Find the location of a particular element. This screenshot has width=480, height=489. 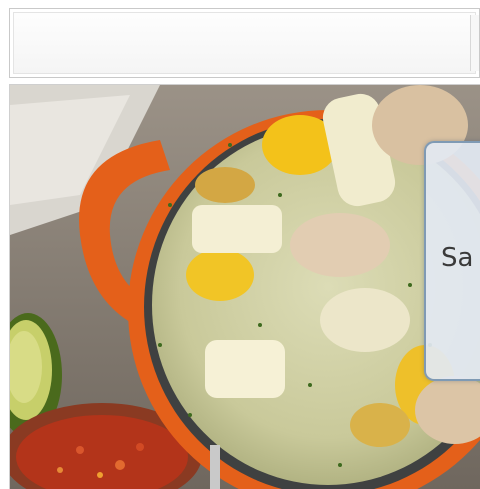

header-edge is located at coordinates (474, 43).